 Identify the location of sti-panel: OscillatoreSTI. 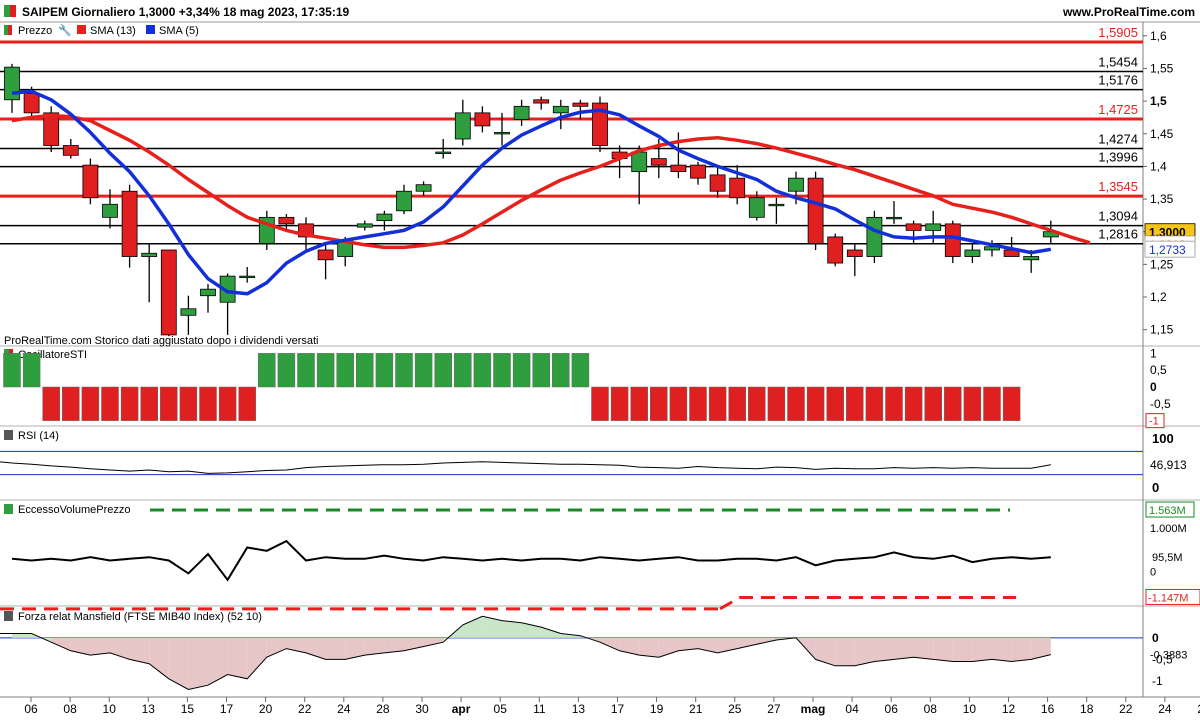
(512, 385).